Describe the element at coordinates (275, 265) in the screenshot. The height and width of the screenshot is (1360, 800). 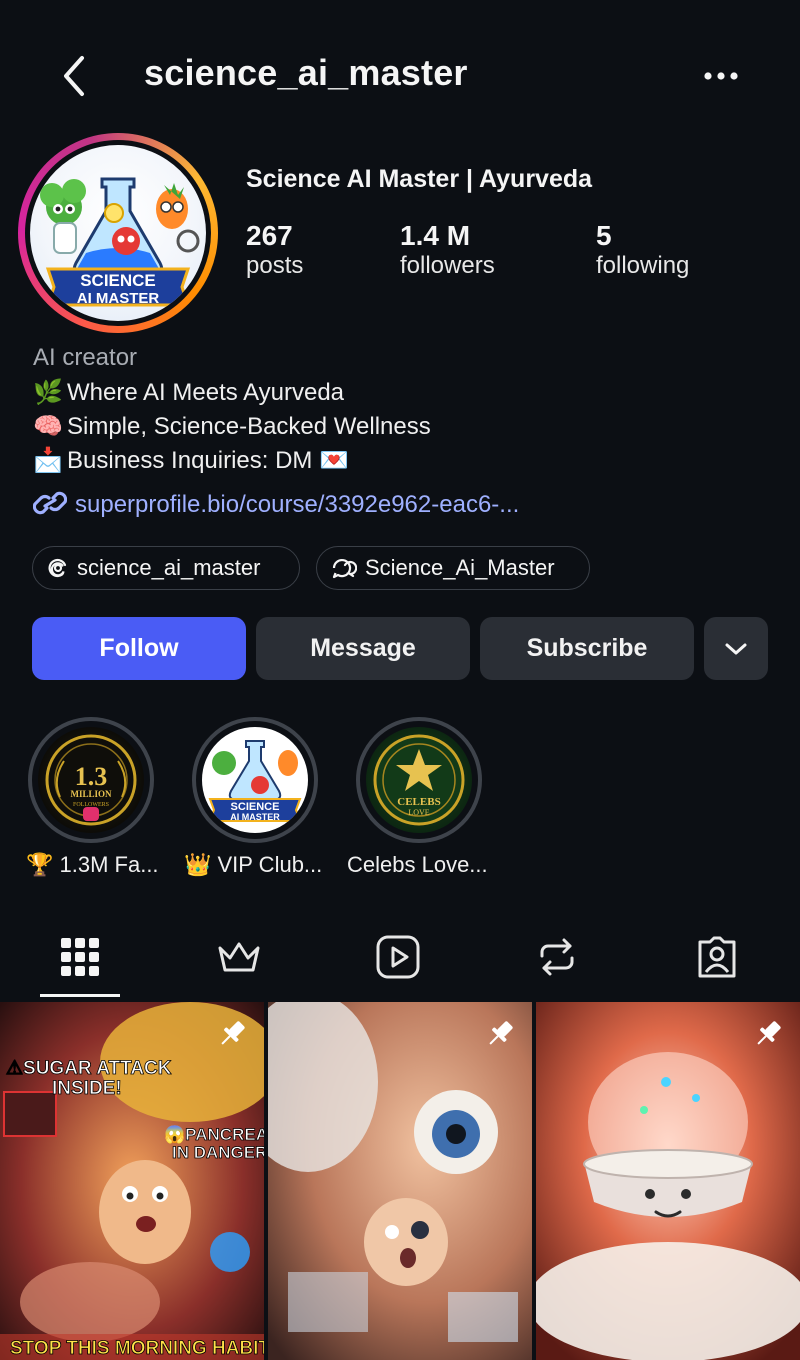
I see `posts-label: posts` at that location.